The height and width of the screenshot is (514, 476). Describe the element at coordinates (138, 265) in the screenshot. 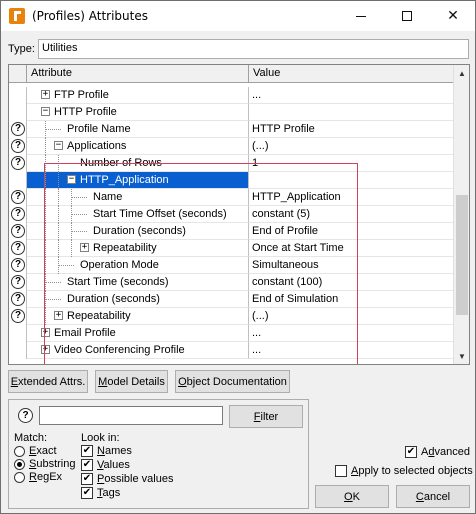

I see `attribute-cell: Operation Mode` at that location.